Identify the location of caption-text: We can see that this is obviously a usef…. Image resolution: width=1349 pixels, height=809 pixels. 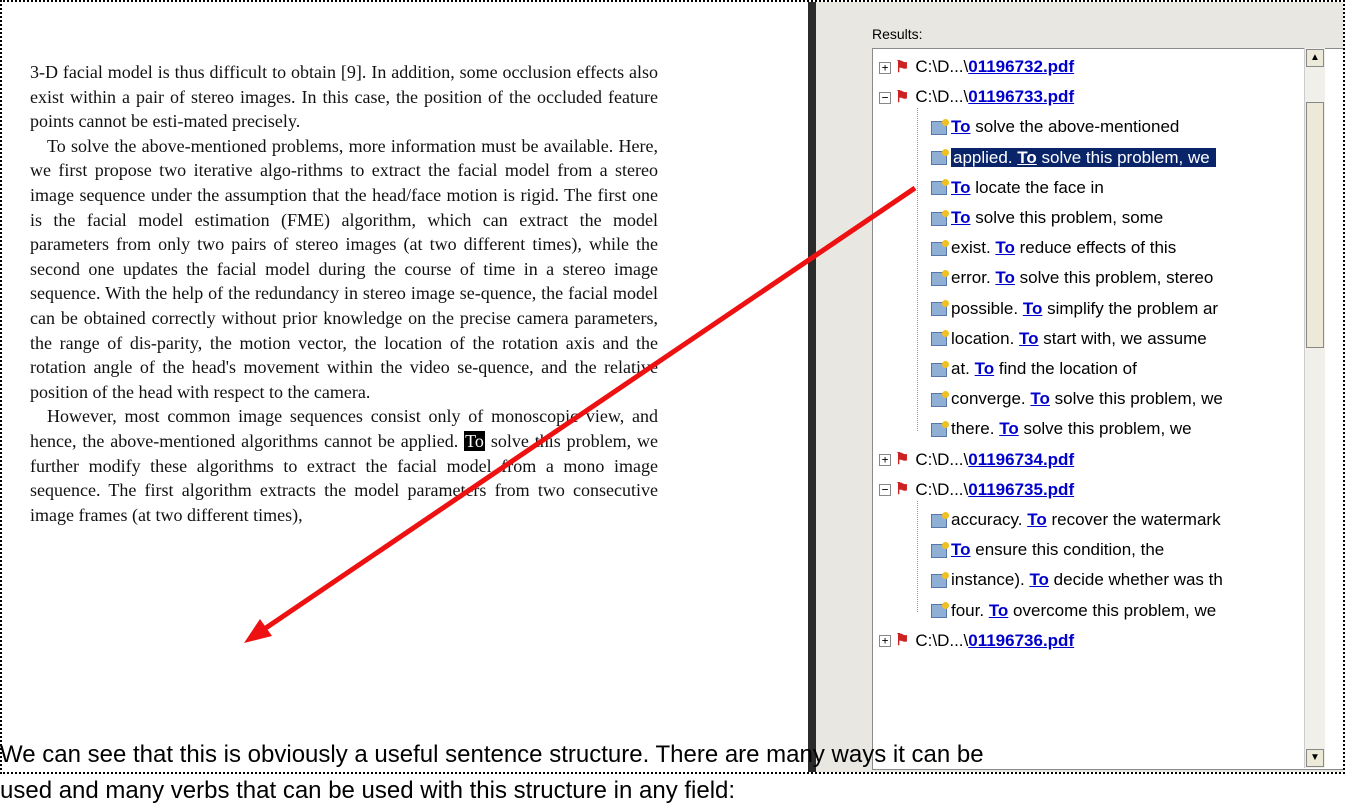
(674, 773).